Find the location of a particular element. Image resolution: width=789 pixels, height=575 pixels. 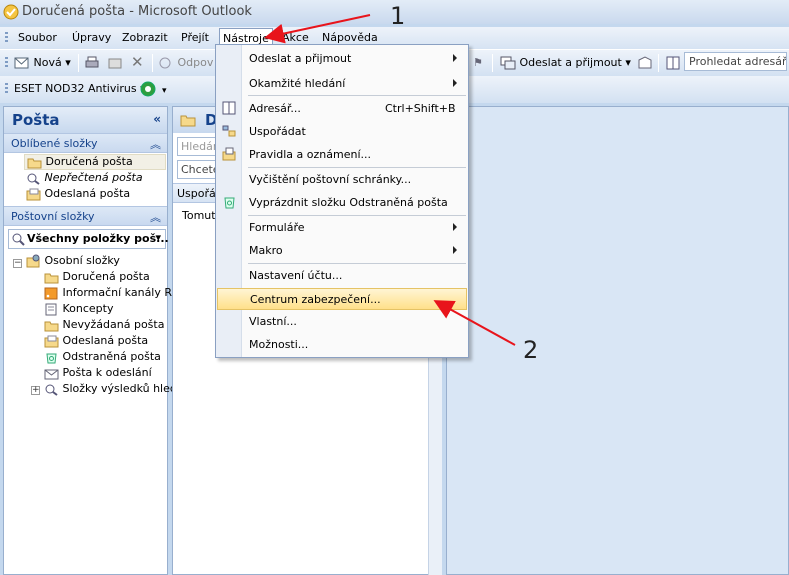

annotation-step-2: 2 is located at coordinates (531, 350).